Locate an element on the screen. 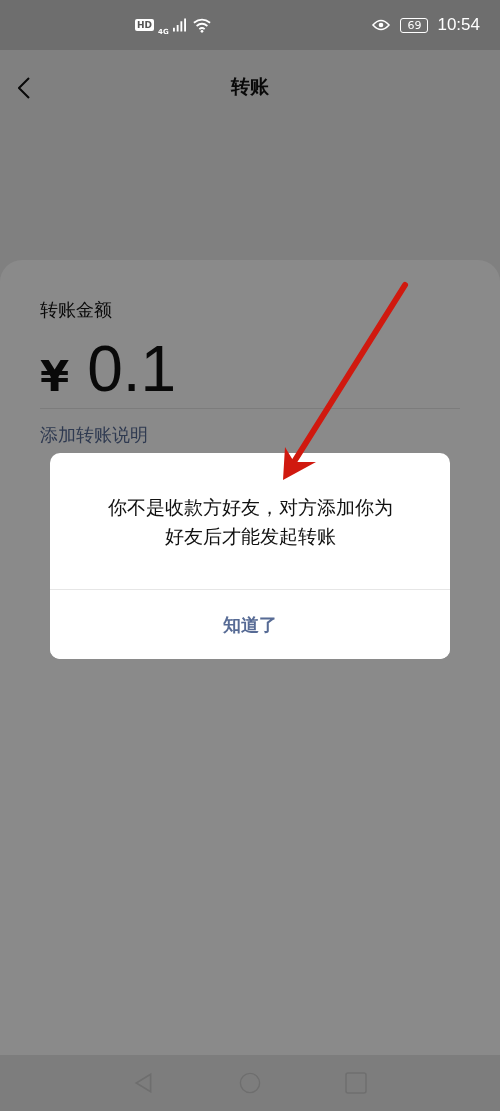 Image resolution: width=500 pixels, height=1111 pixels. amount-label: 转账金额 is located at coordinates (76, 310).